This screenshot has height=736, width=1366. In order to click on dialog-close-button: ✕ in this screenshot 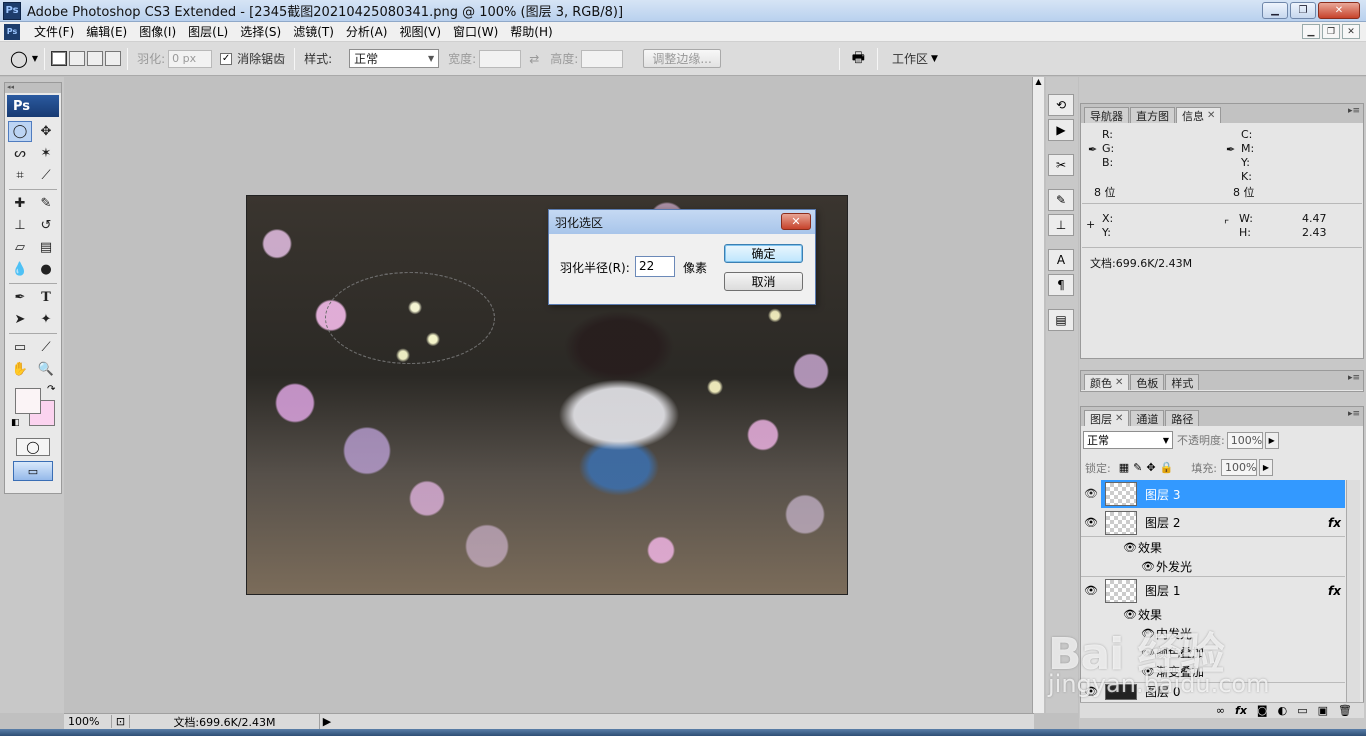, I will do `click(796, 221)`.